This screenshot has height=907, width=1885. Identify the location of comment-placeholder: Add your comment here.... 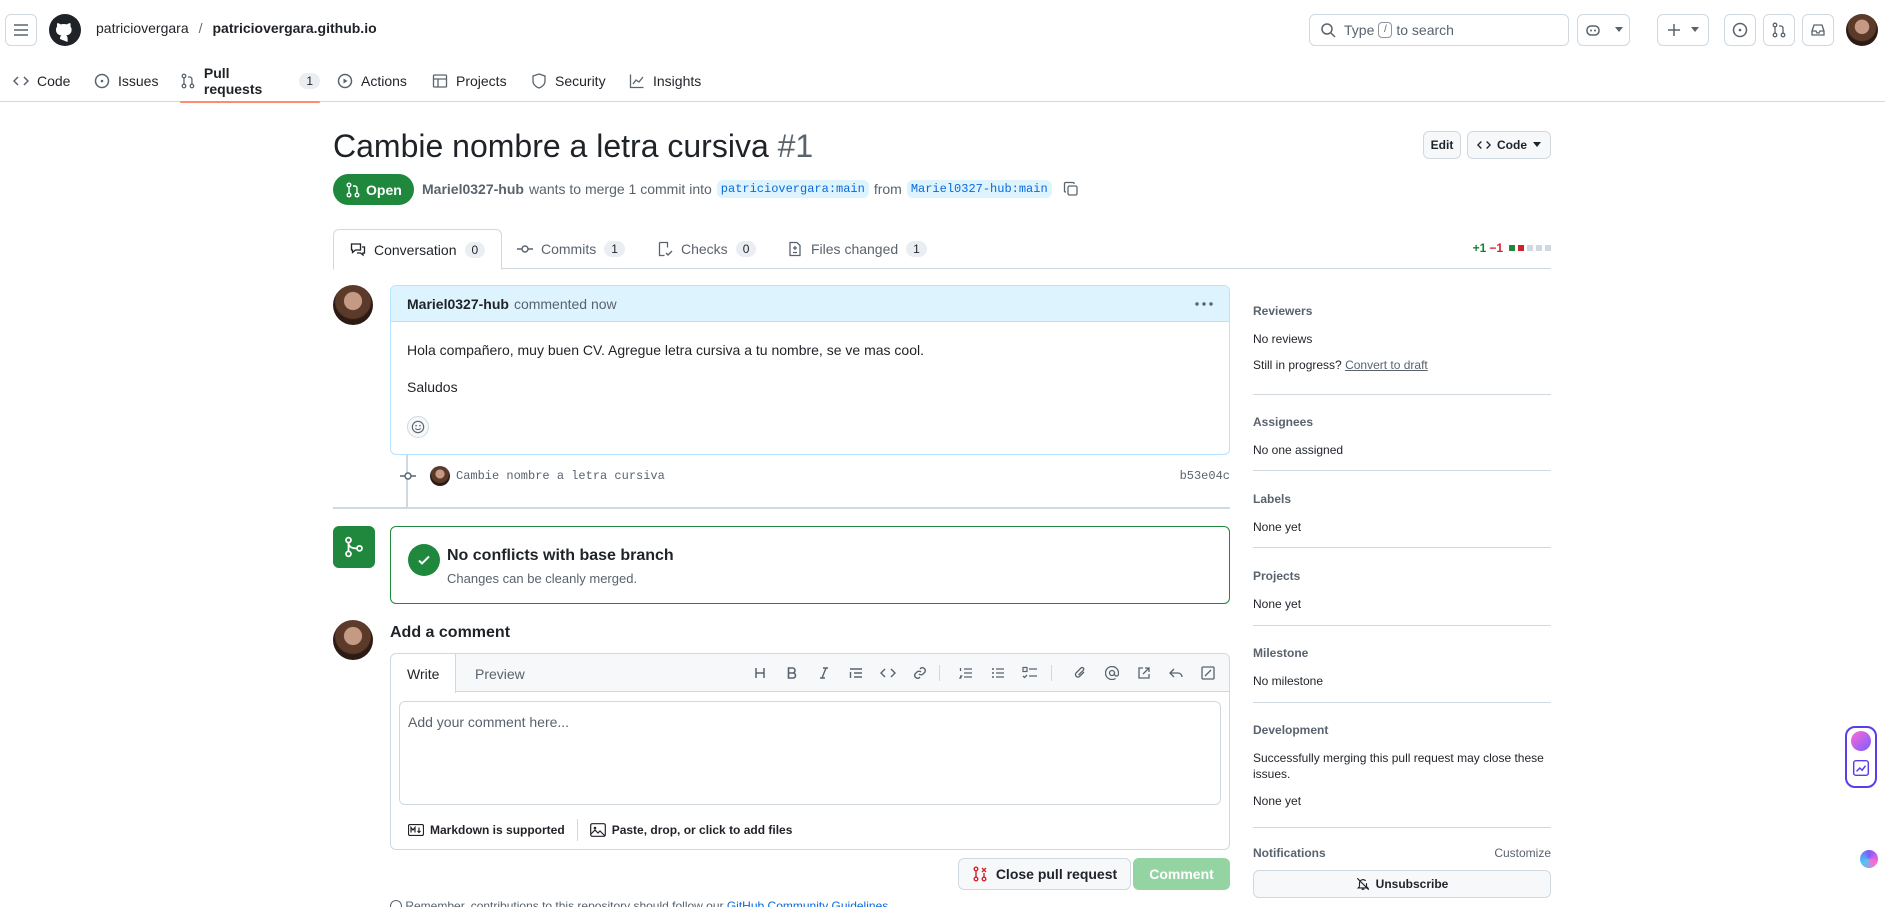
(489, 722).